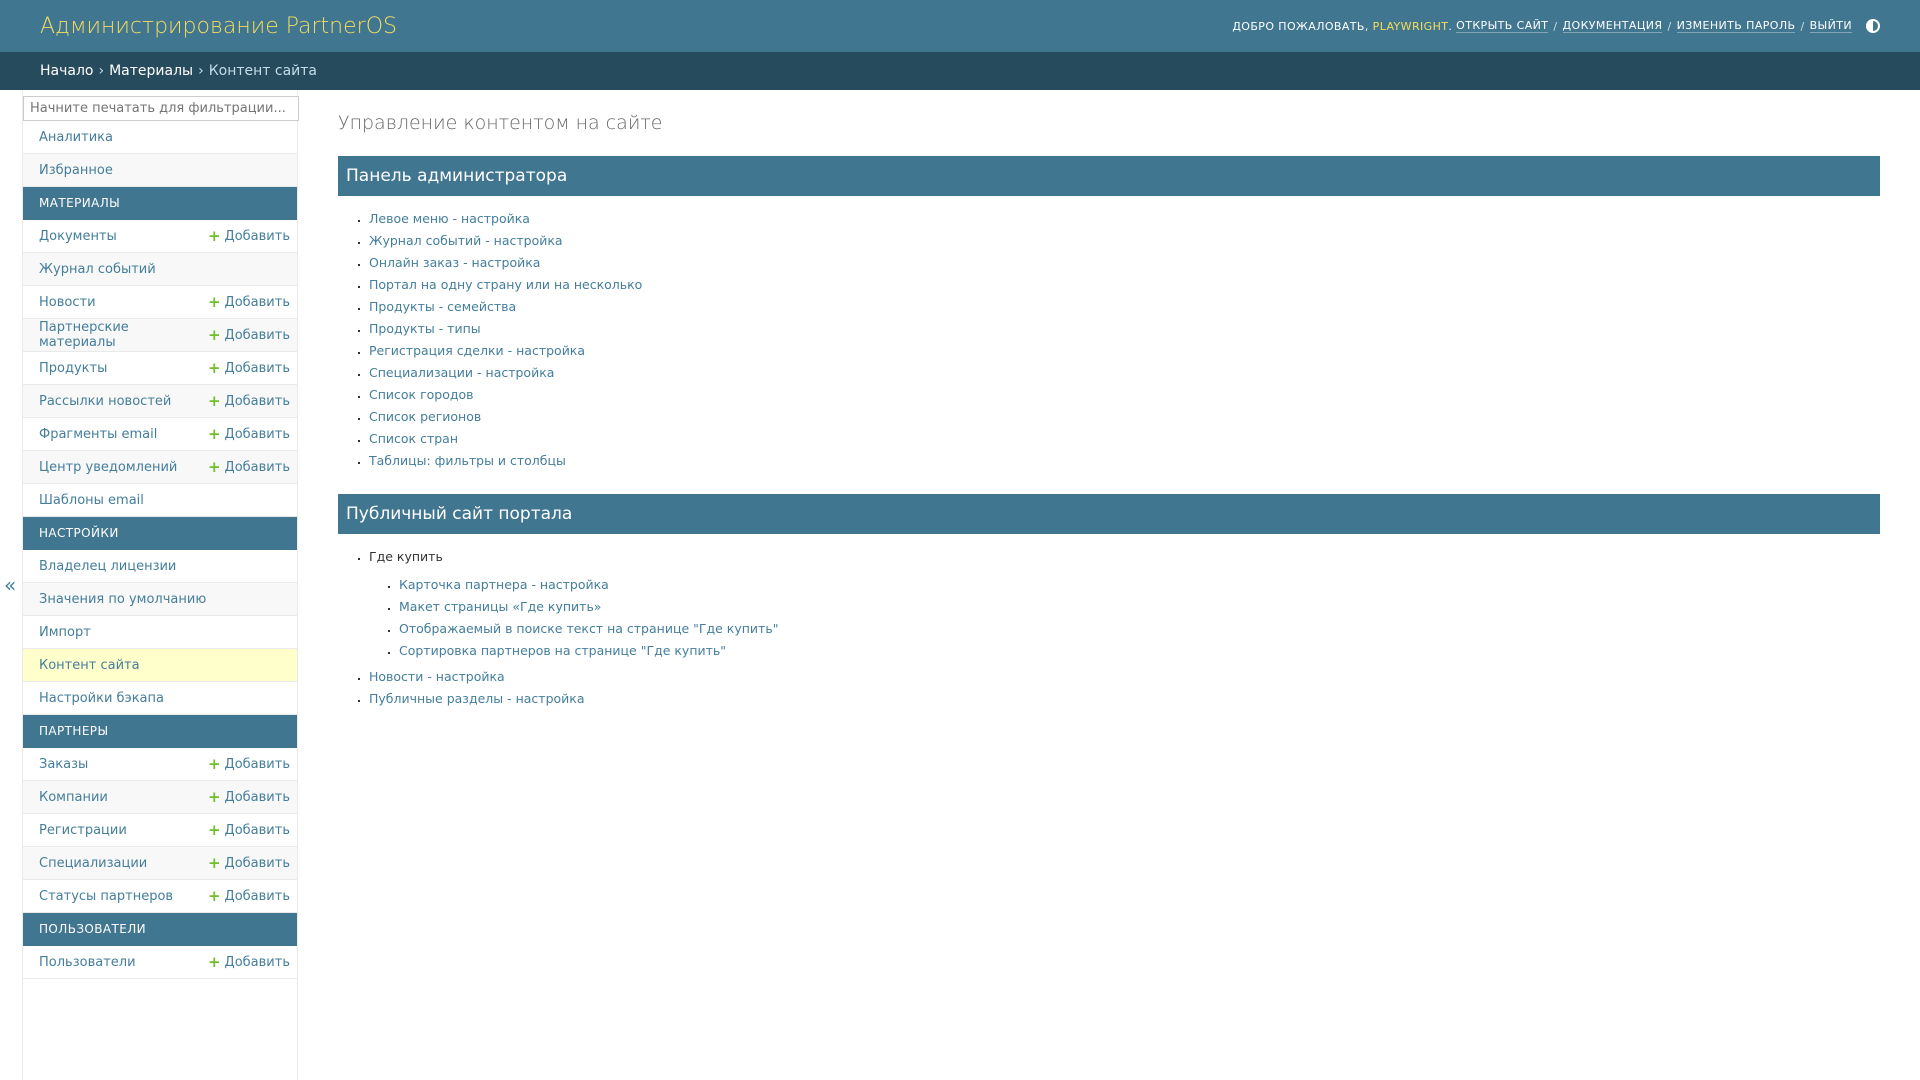 This screenshot has height=1080, width=1920. What do you see at coordinates (406, 556) in the screenshot?
I see `where-to-buy-label: Где купить` at bounding box center [406, 556].